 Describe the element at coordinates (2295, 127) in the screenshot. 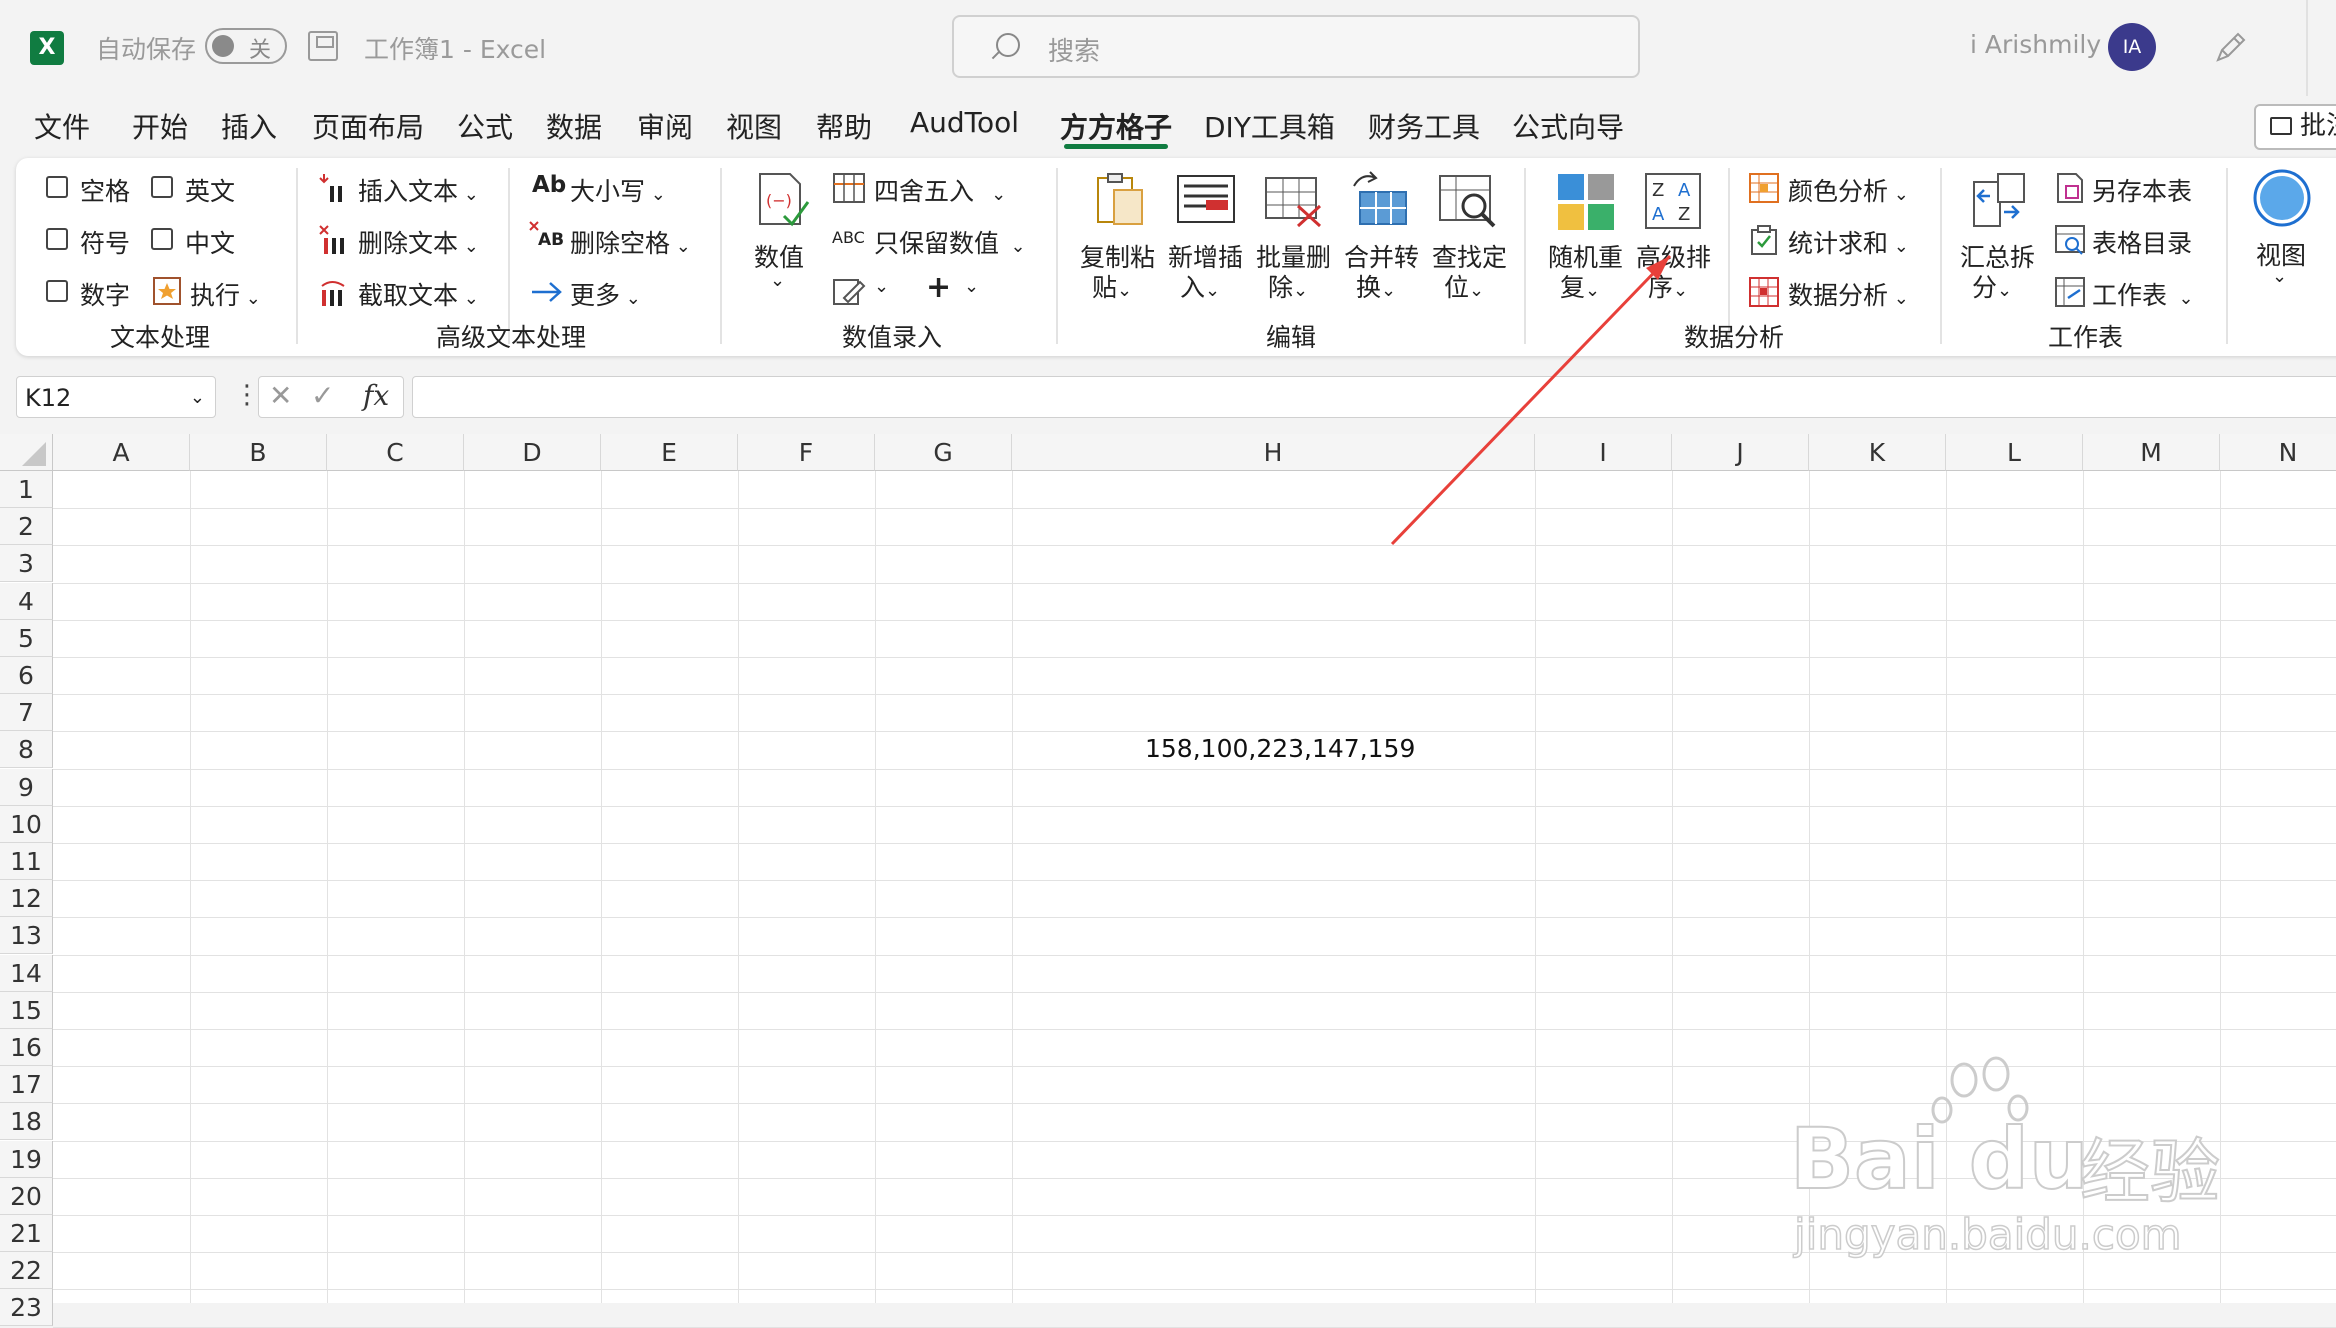

I see `comment-button: 批注` at that location.